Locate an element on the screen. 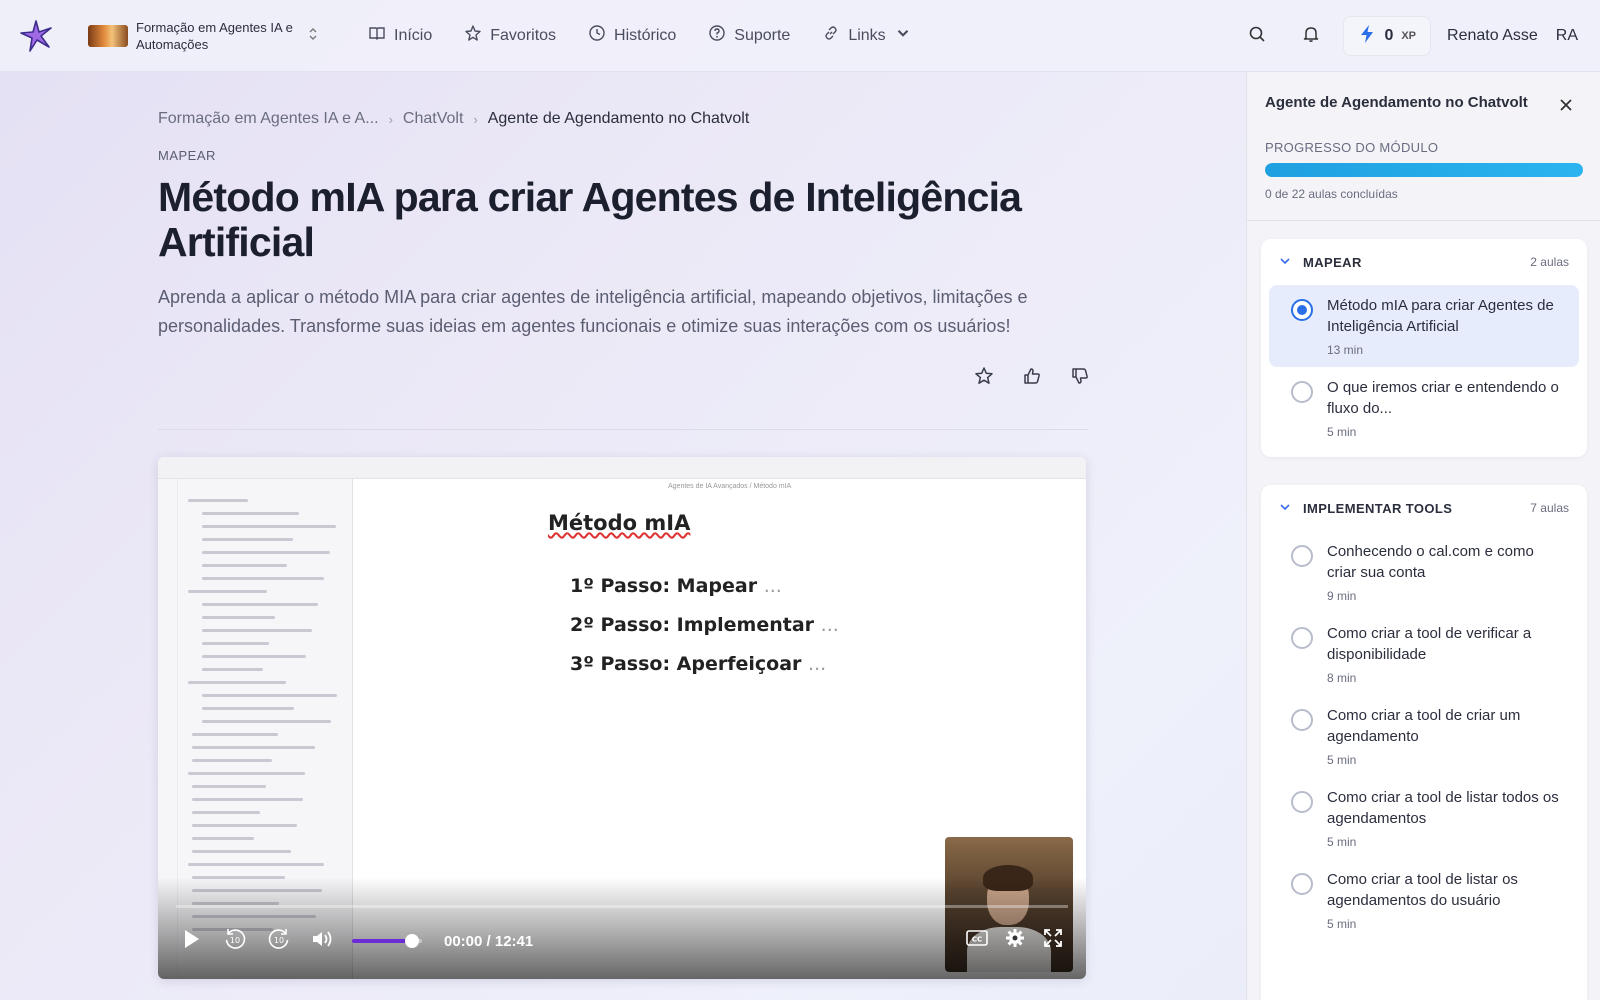  nav-item-favoritos: Favoritos is located at coordinates (510, 35).